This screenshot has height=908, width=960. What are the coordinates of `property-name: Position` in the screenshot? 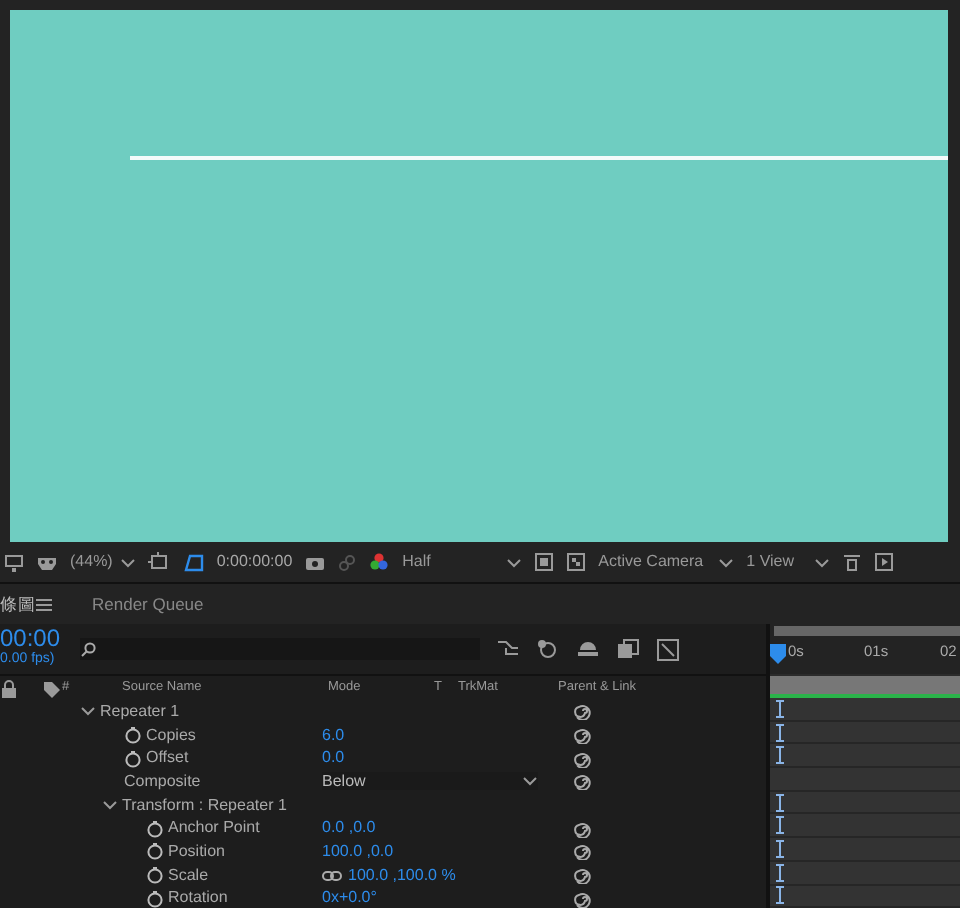 It's located at (196, 851).